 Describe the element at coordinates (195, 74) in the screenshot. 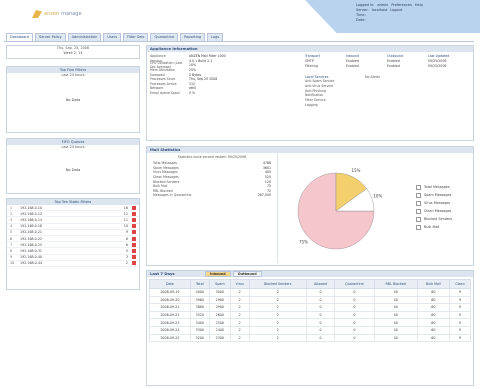

I see `detail-value: 0 Bytes` at that location.